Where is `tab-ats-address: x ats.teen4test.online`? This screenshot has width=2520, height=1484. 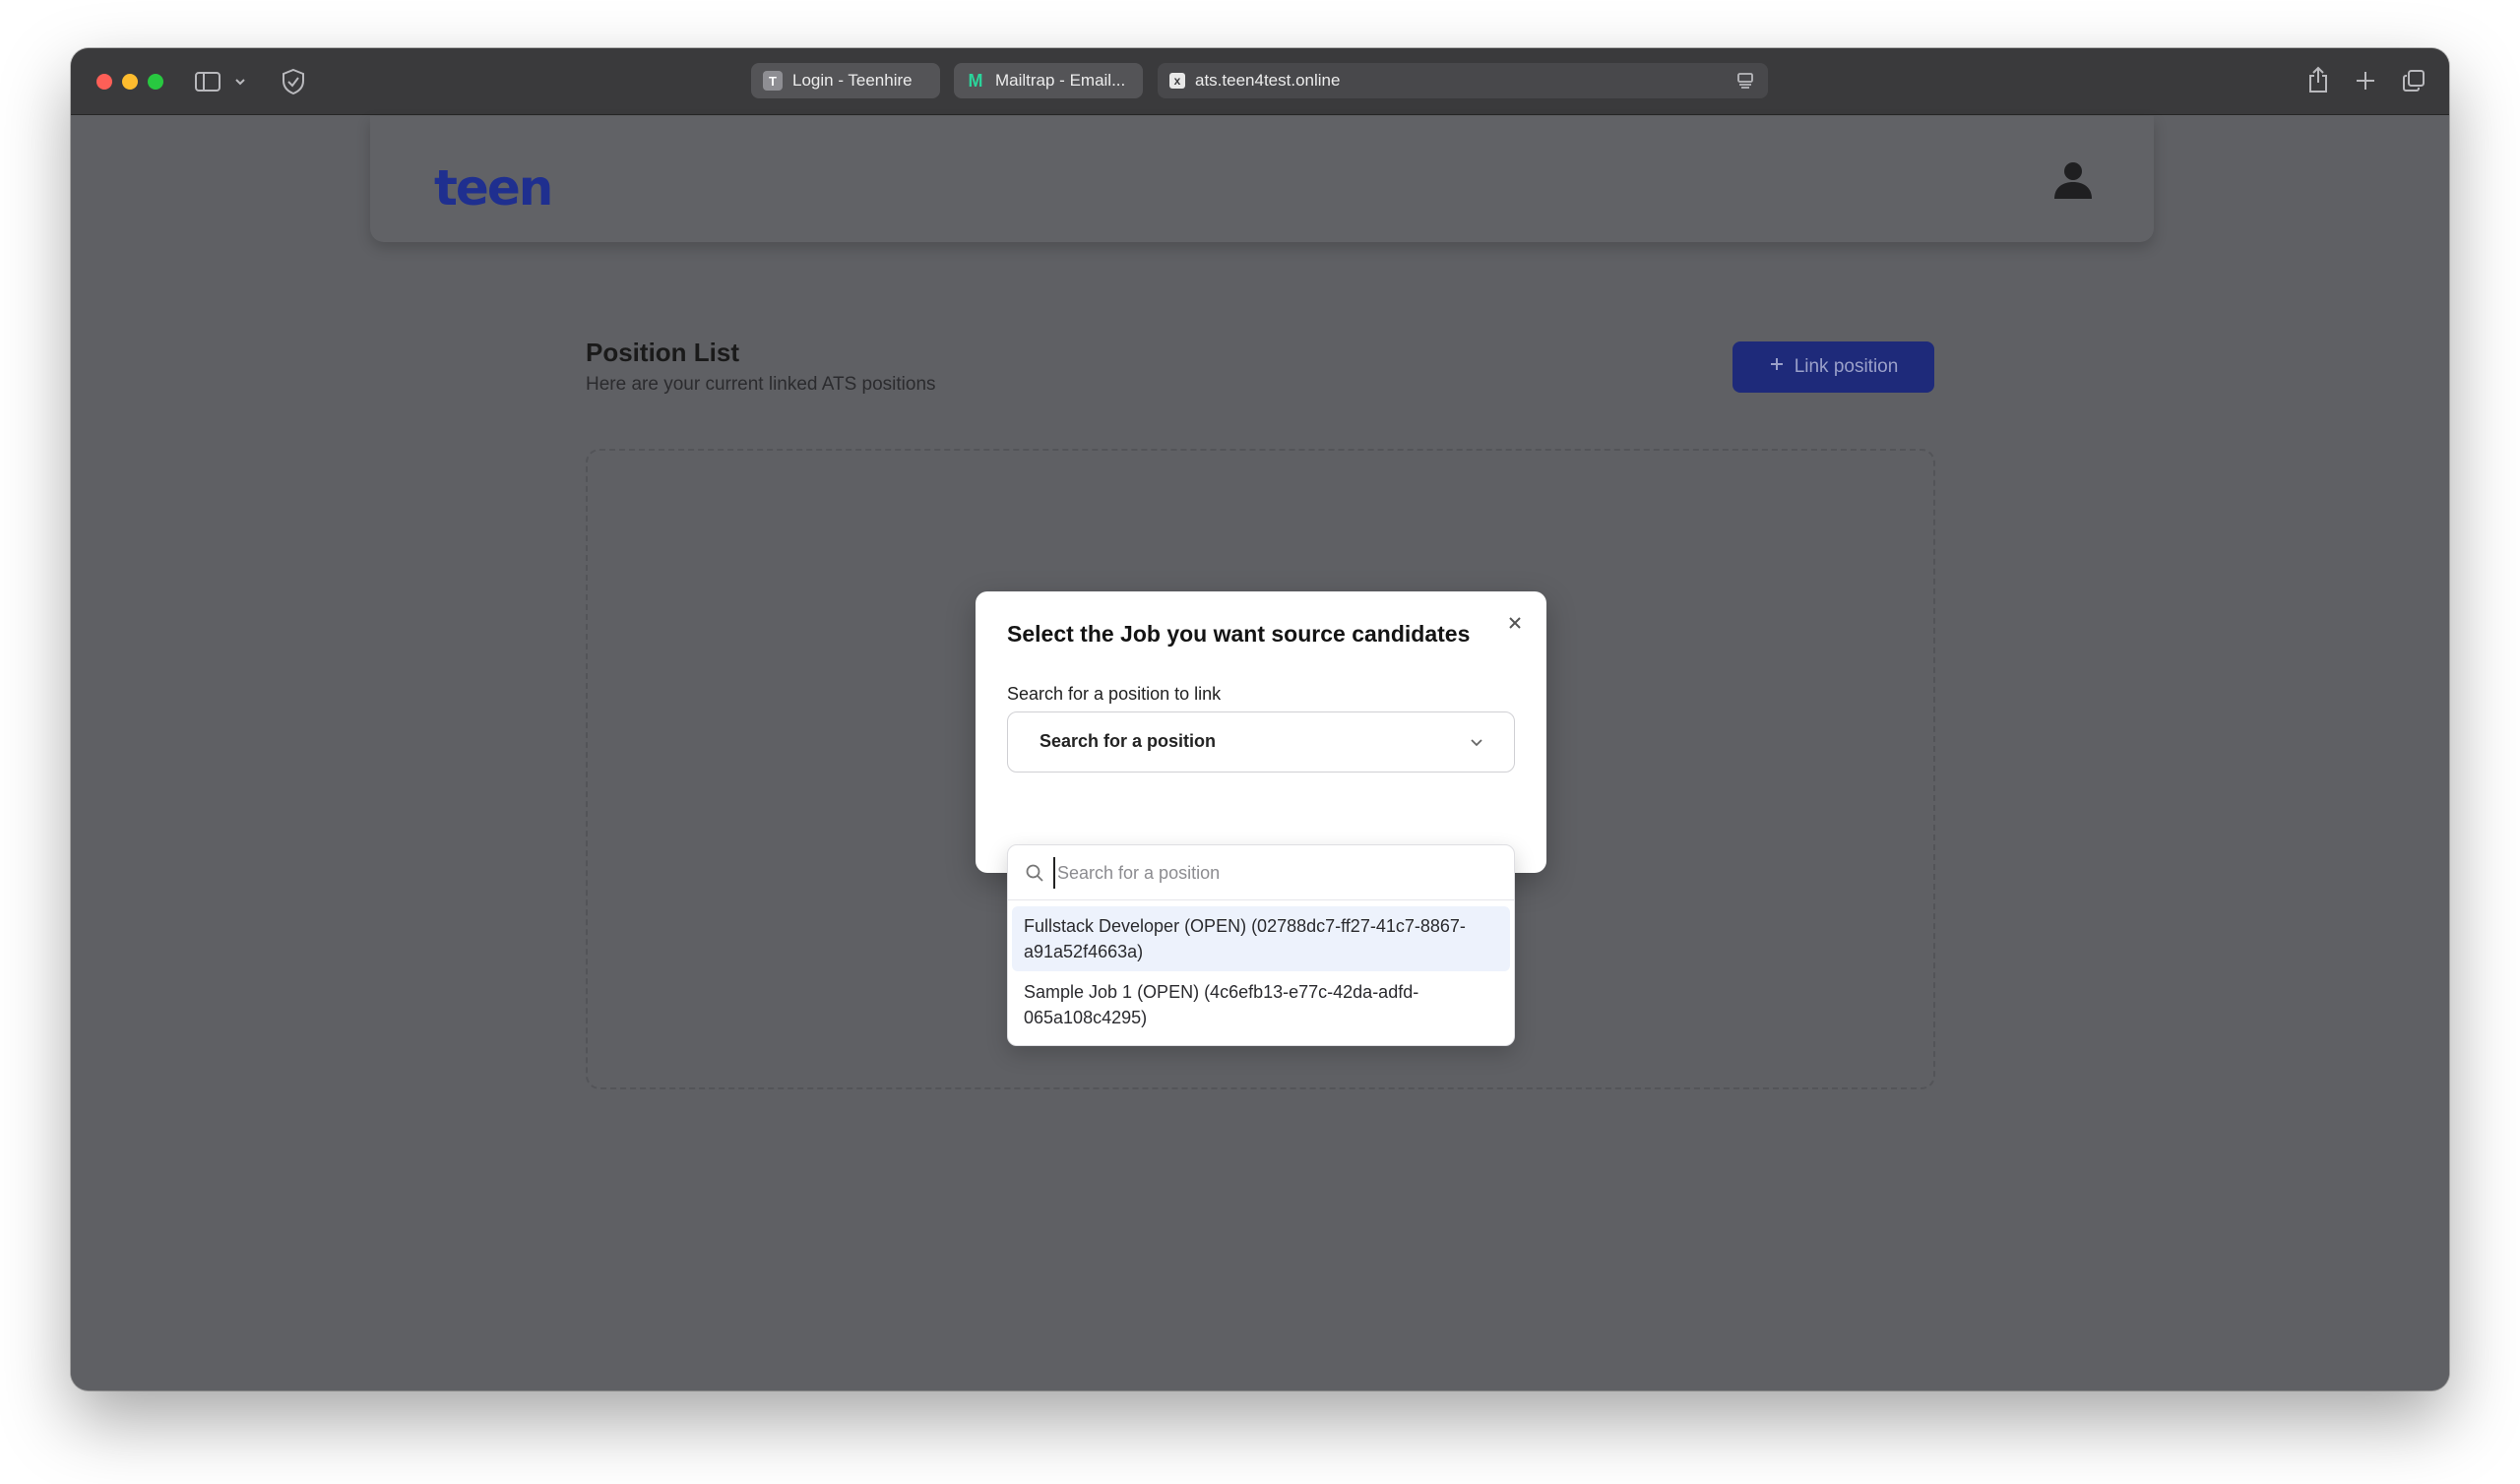 tab-ats-address: x ats.teen4test.online is located at coordinates (1463, 81).